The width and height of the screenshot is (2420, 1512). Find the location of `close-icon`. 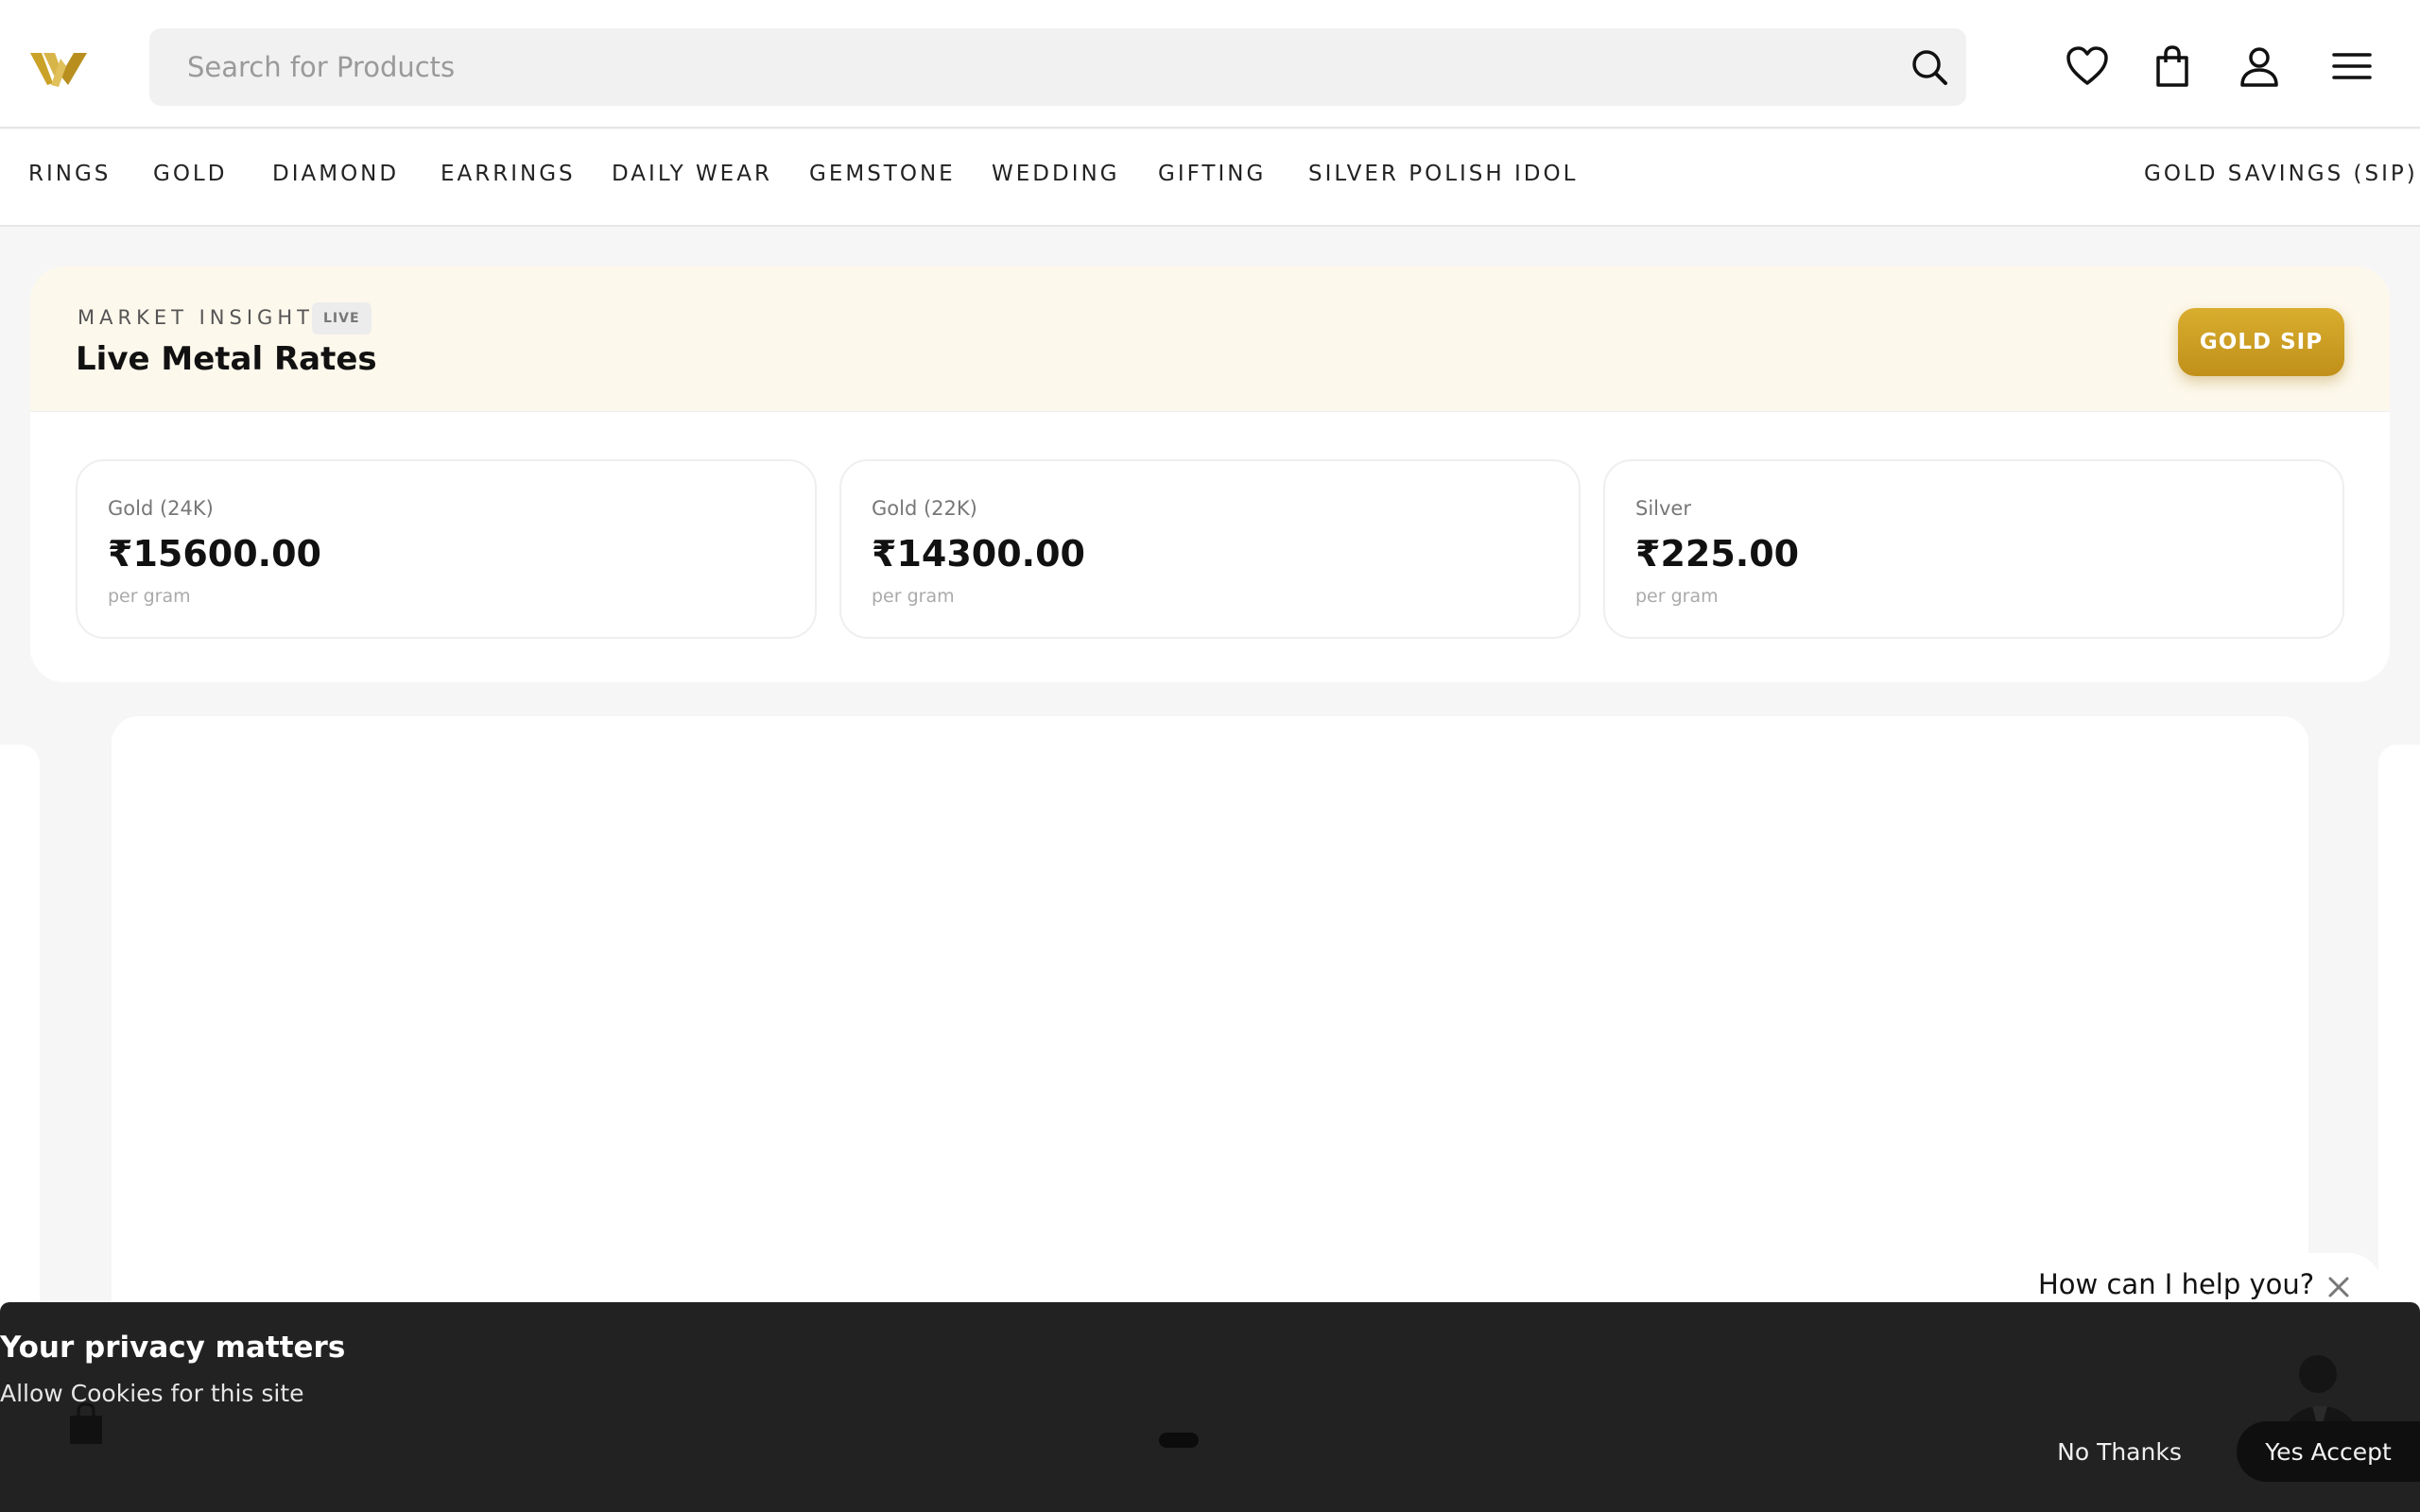

close-icon is located at coordinates (2339, 1287).